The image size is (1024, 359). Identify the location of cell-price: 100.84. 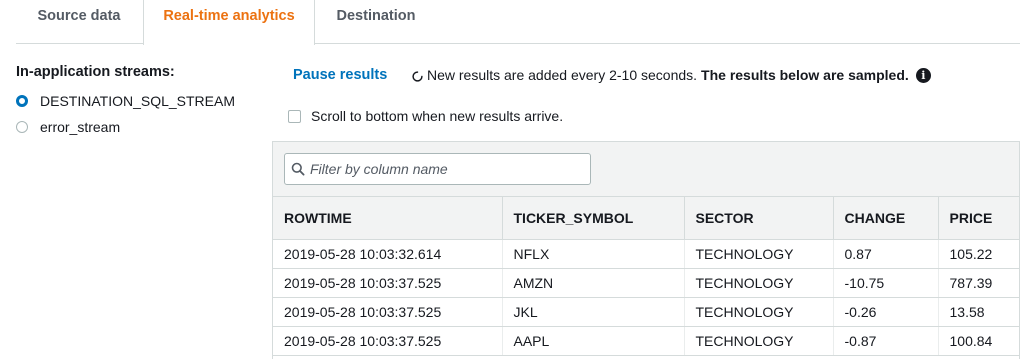
(978, 341).